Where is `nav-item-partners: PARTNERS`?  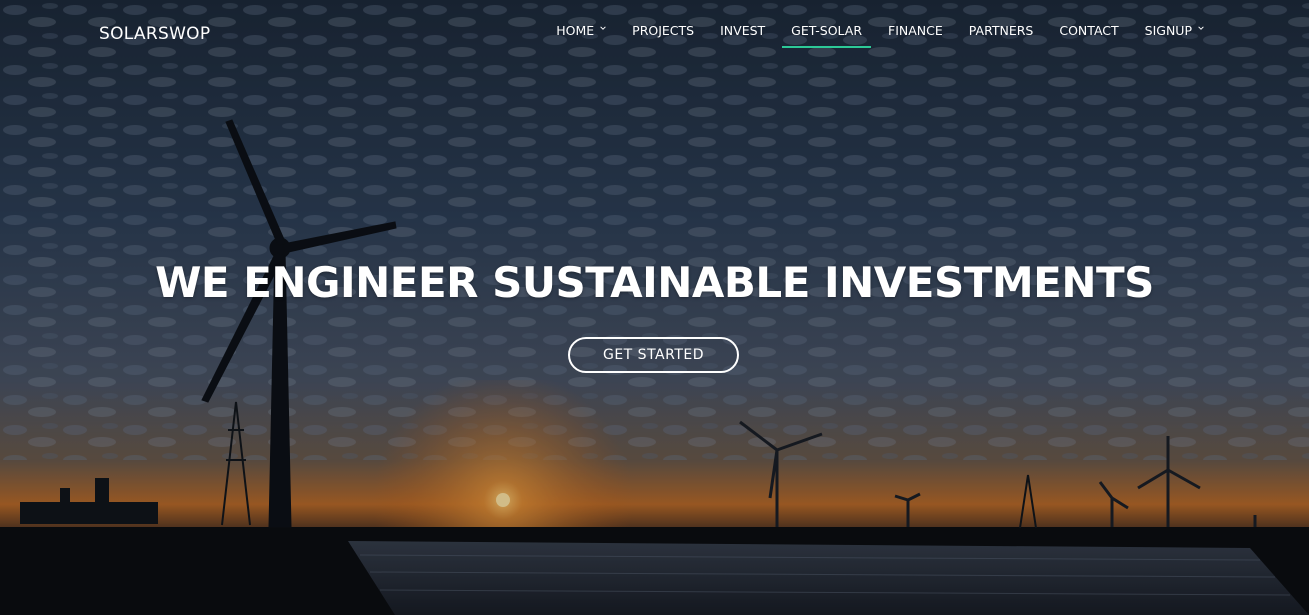
nav-item-partners: PARTNERS is located at coordinates (1001, 30).